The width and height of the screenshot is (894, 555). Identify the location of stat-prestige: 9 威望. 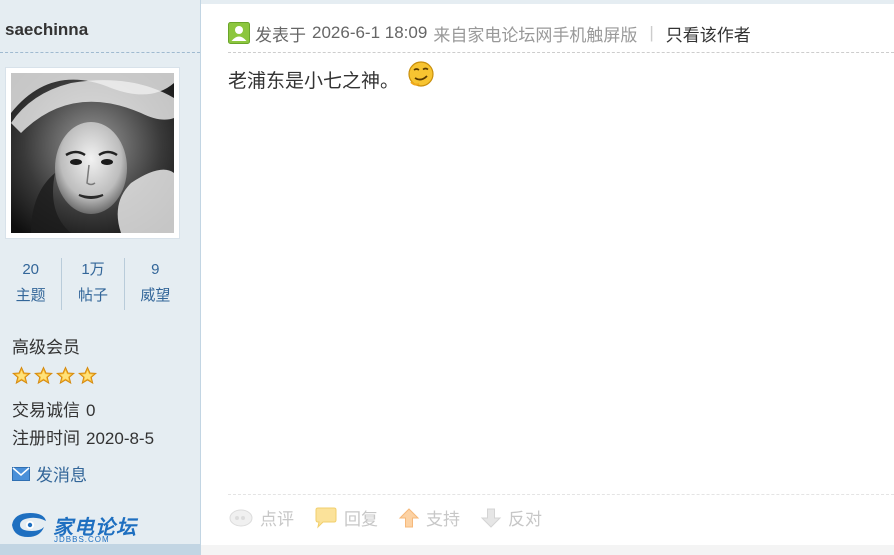
(155, 284).